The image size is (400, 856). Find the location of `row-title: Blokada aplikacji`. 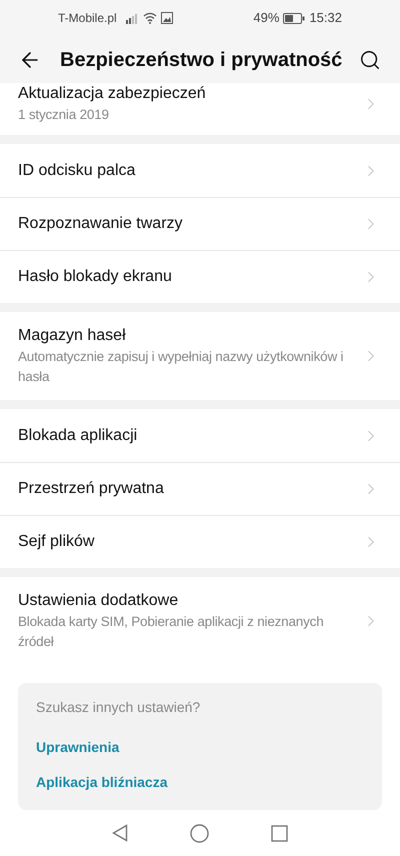

row-title: Blokada aplikacji is located at coordinates (78, 436).